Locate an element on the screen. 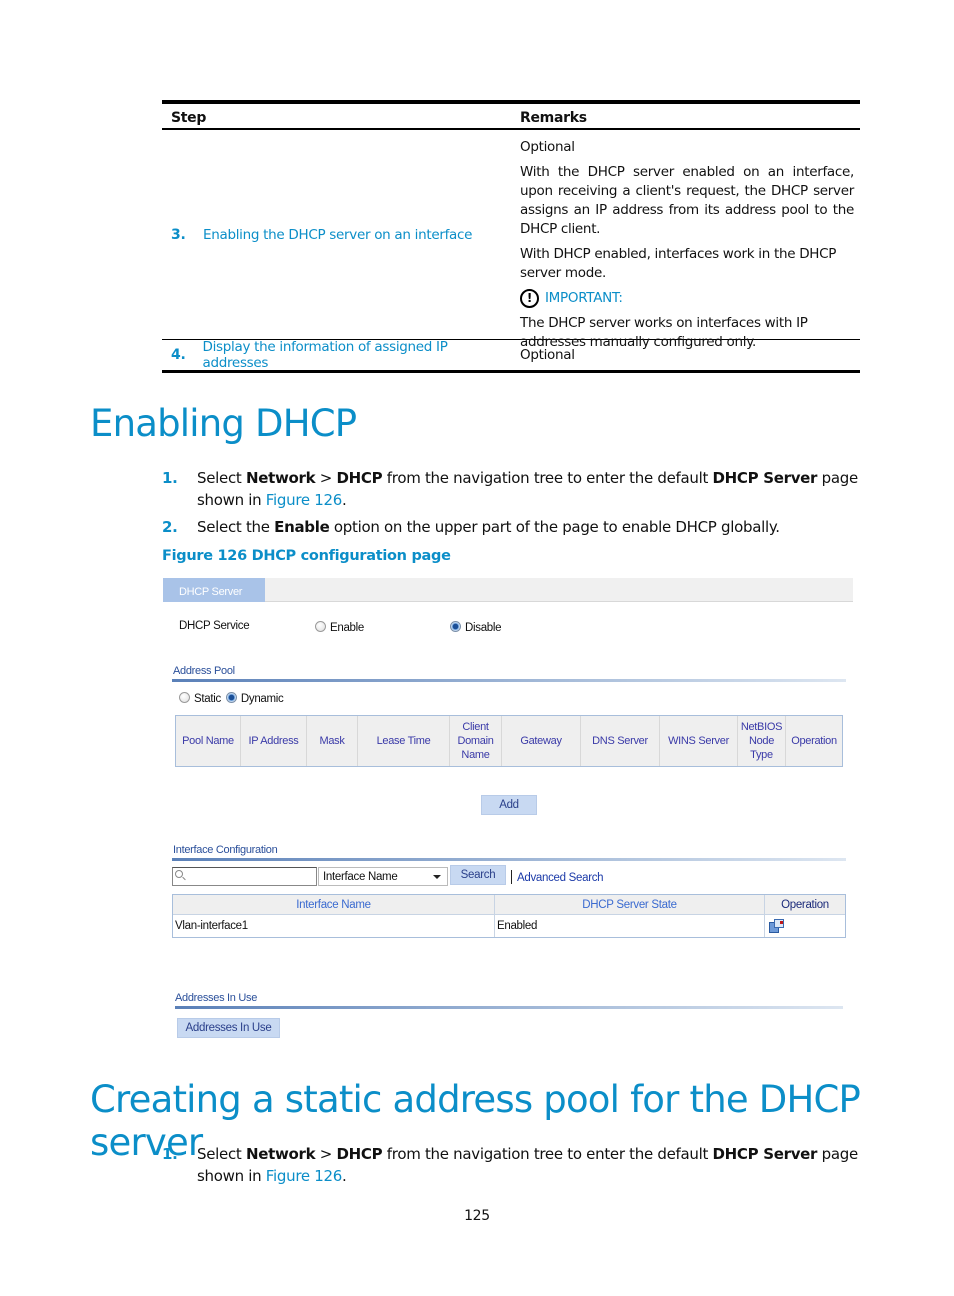 The image size is (954, 1296). column-header: Pool Name is located at coordinates (208, 741).